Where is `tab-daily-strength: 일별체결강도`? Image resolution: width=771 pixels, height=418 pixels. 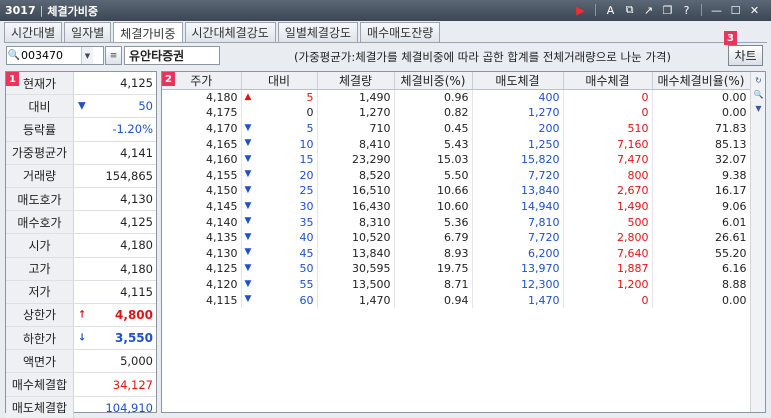 tab-daily-strength: 일별체결강도 is located at coordinates (318, 32).